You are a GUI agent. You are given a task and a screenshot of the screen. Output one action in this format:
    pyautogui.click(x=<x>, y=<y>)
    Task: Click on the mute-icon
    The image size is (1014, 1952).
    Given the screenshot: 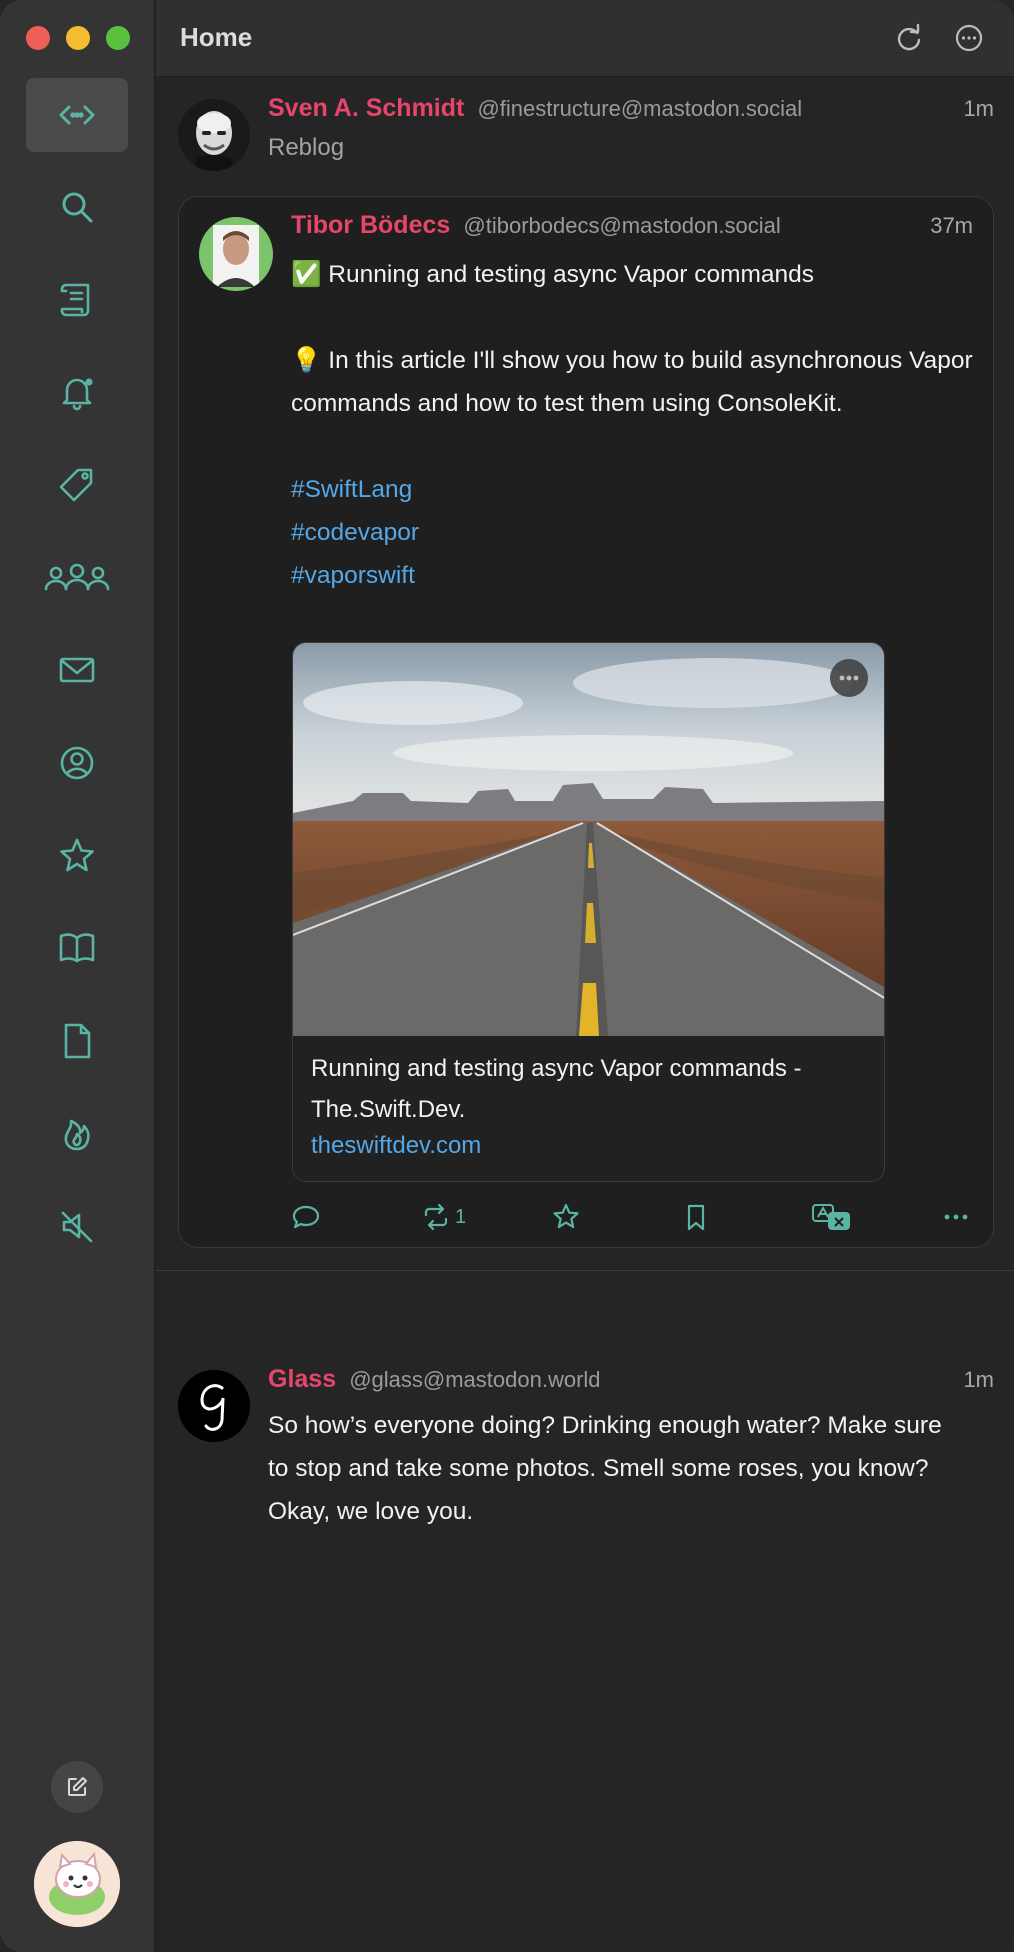 What is the action you would take?
    pyautogui.click(x=77, y=1227)
    